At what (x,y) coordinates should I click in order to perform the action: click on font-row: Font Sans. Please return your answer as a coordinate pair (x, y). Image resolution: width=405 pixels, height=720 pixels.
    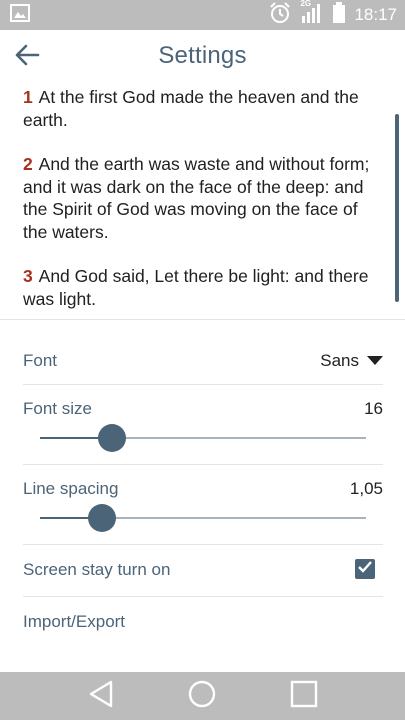
    Looking at the image, I should click on (203, 353).